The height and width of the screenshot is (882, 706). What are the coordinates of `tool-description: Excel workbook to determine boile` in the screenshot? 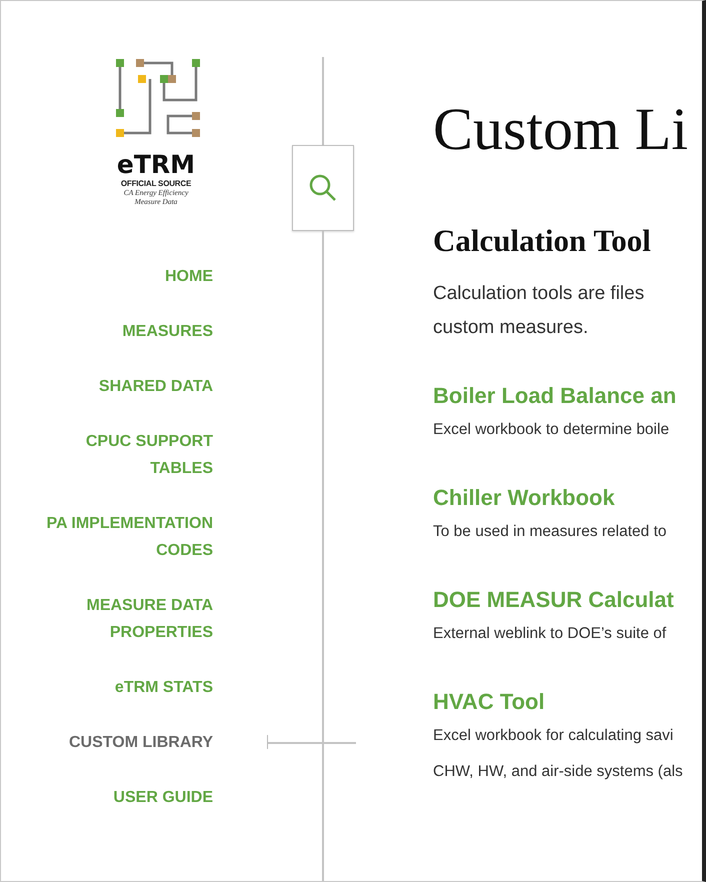 It's located at (551, 430).